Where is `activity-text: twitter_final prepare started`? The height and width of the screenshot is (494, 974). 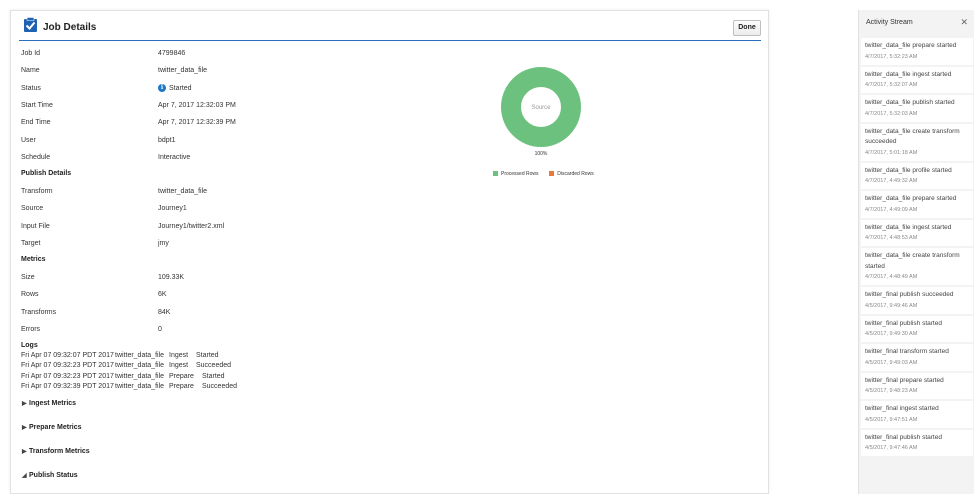
activity-text: twitter_final prepare started is located at coordinates (904, 380).